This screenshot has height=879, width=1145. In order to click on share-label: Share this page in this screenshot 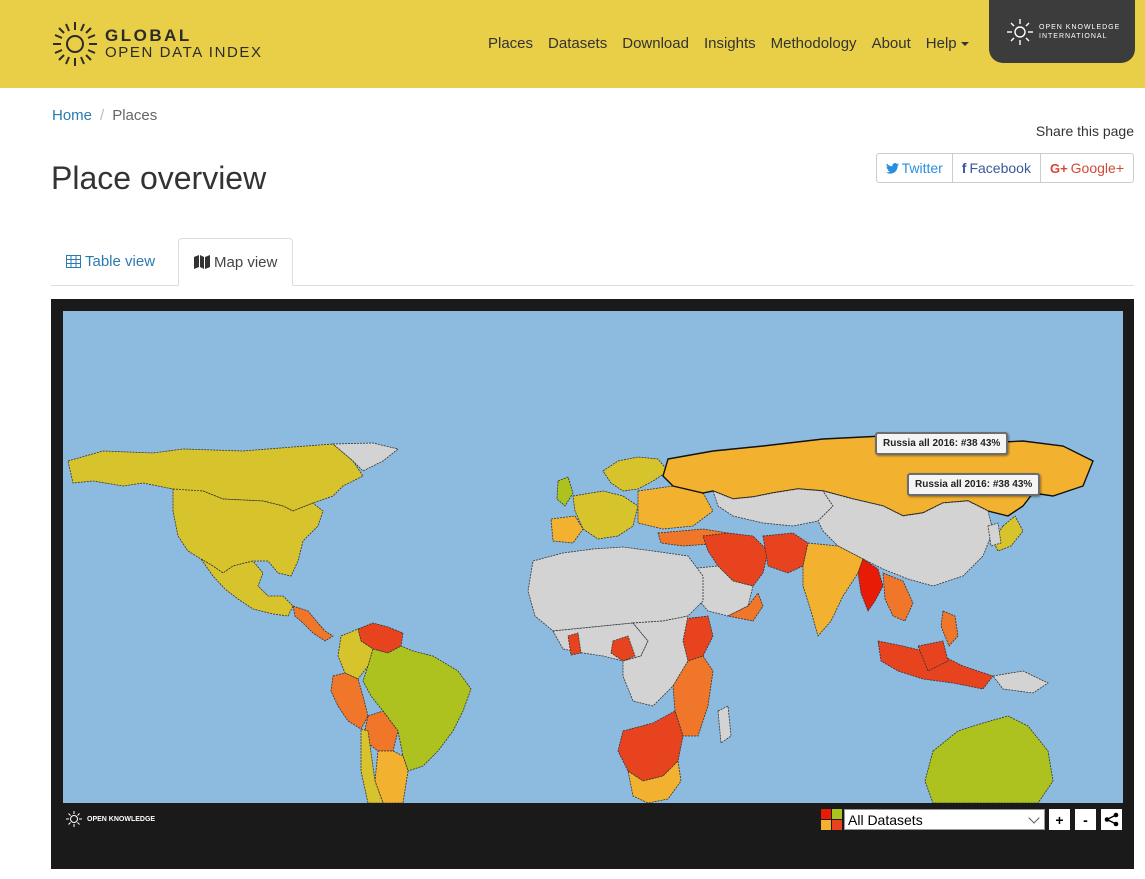, I will do `click(1084, 131)`.